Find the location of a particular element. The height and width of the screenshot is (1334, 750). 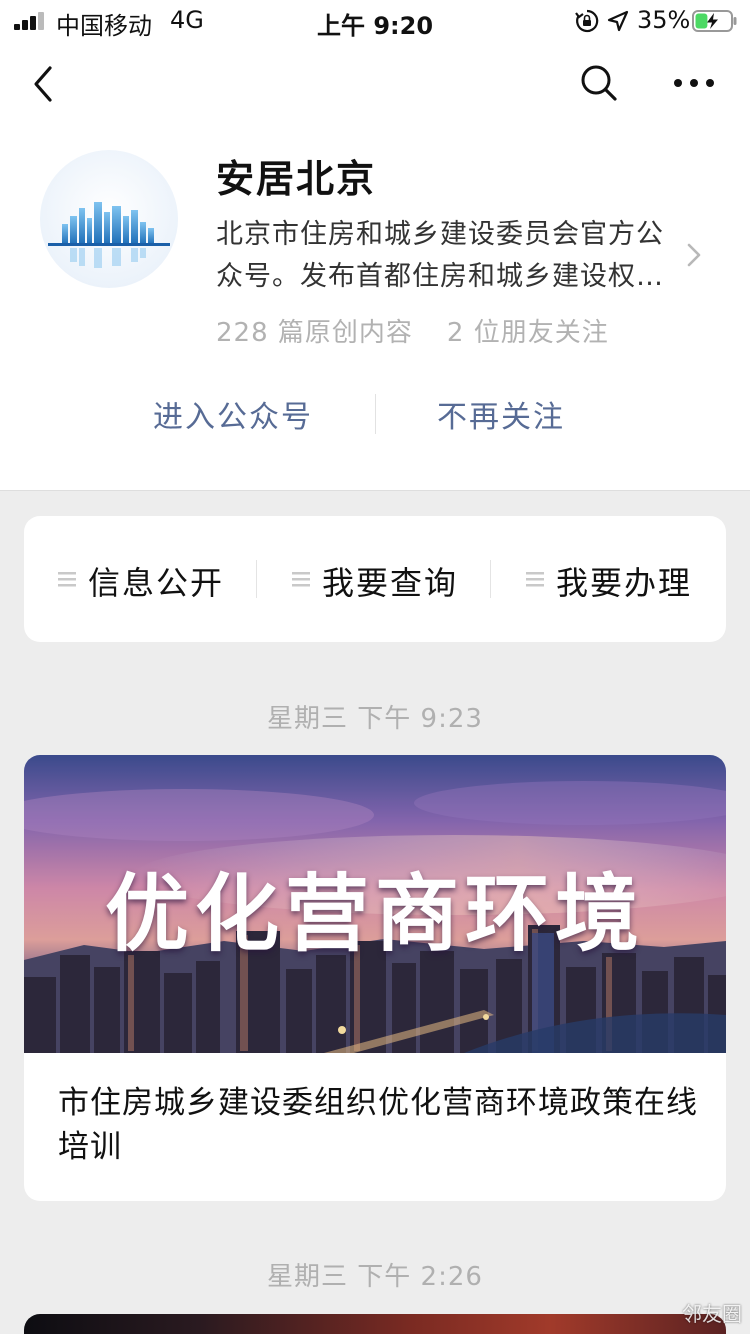

menu-item-handle: 我要办理 is located at coordinates (609, 579).